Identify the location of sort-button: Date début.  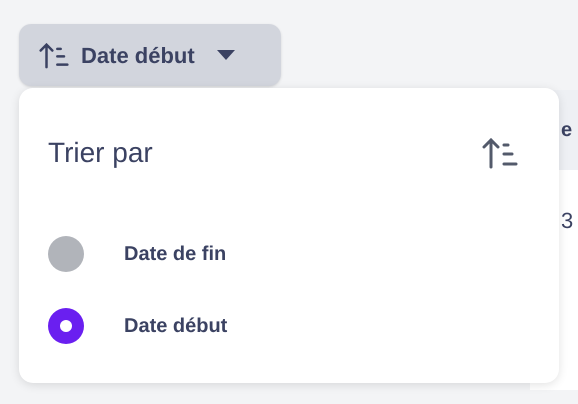
(150, 55).